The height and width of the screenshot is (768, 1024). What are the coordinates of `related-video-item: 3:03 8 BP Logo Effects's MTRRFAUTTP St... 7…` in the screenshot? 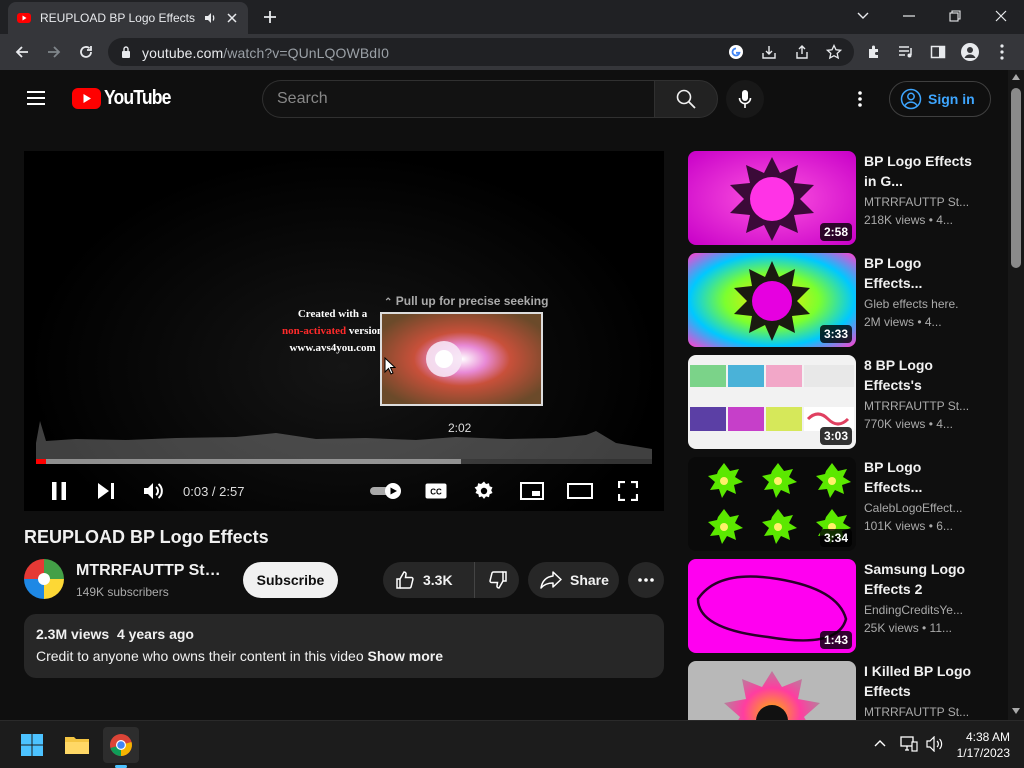 It's located at (838, 402).